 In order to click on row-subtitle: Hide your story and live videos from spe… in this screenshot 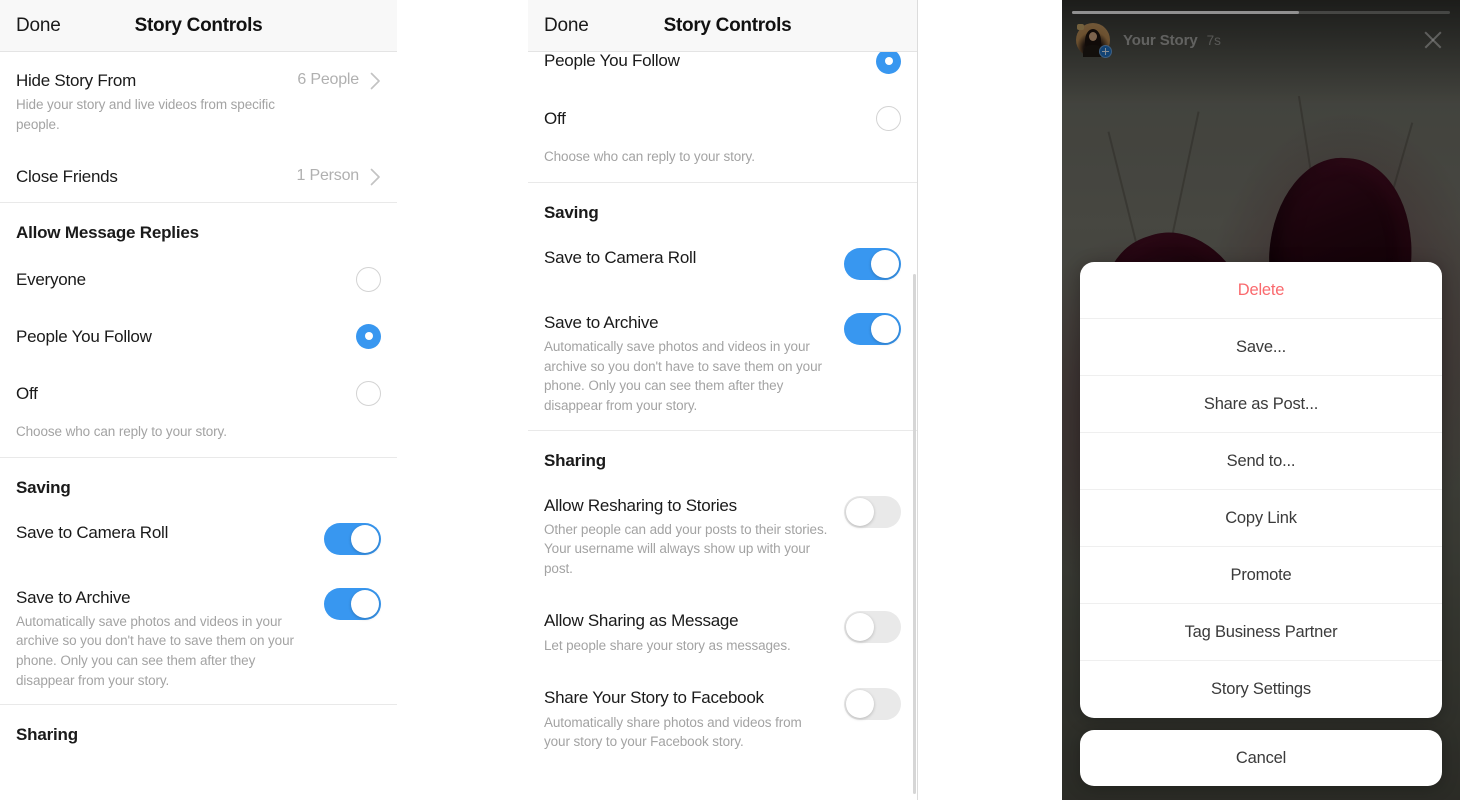, I will do `click(145, 114)`.